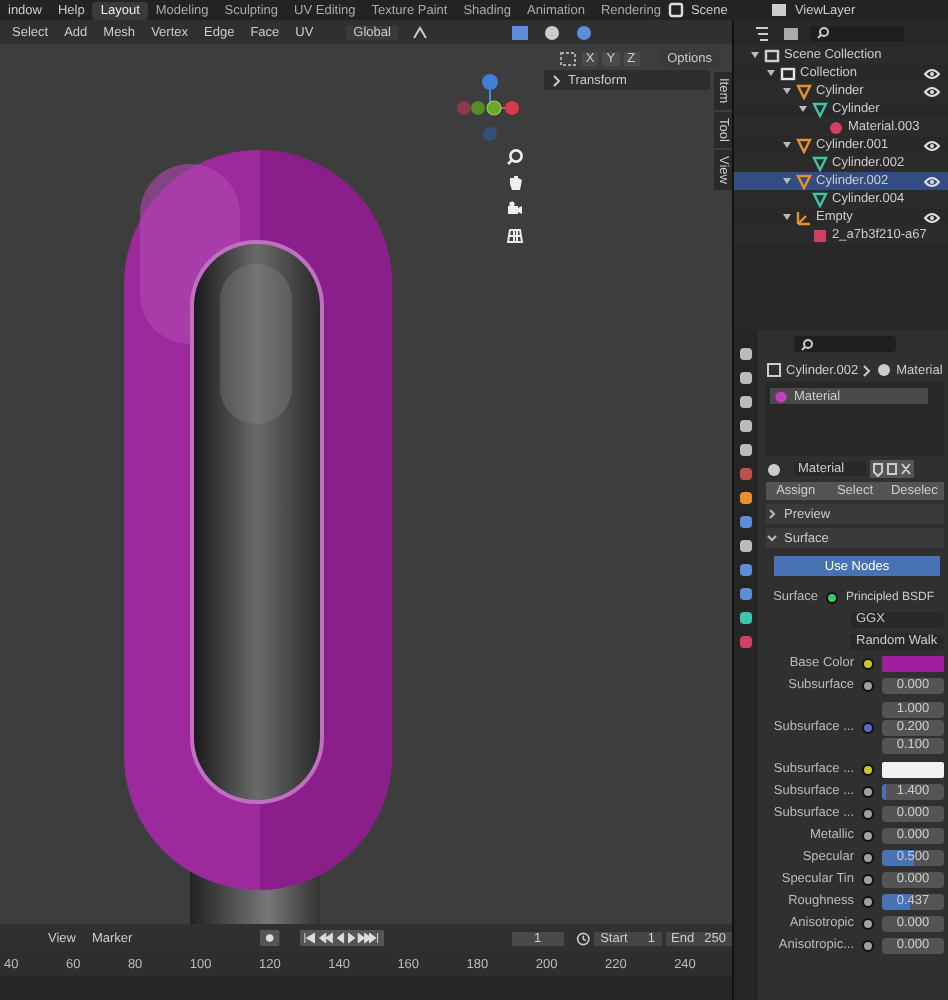 The image size is (948, 1000). Describe the element at coordinates (490, 108) in the screenshot. I see `axis-gizmo-drawing` at that location.